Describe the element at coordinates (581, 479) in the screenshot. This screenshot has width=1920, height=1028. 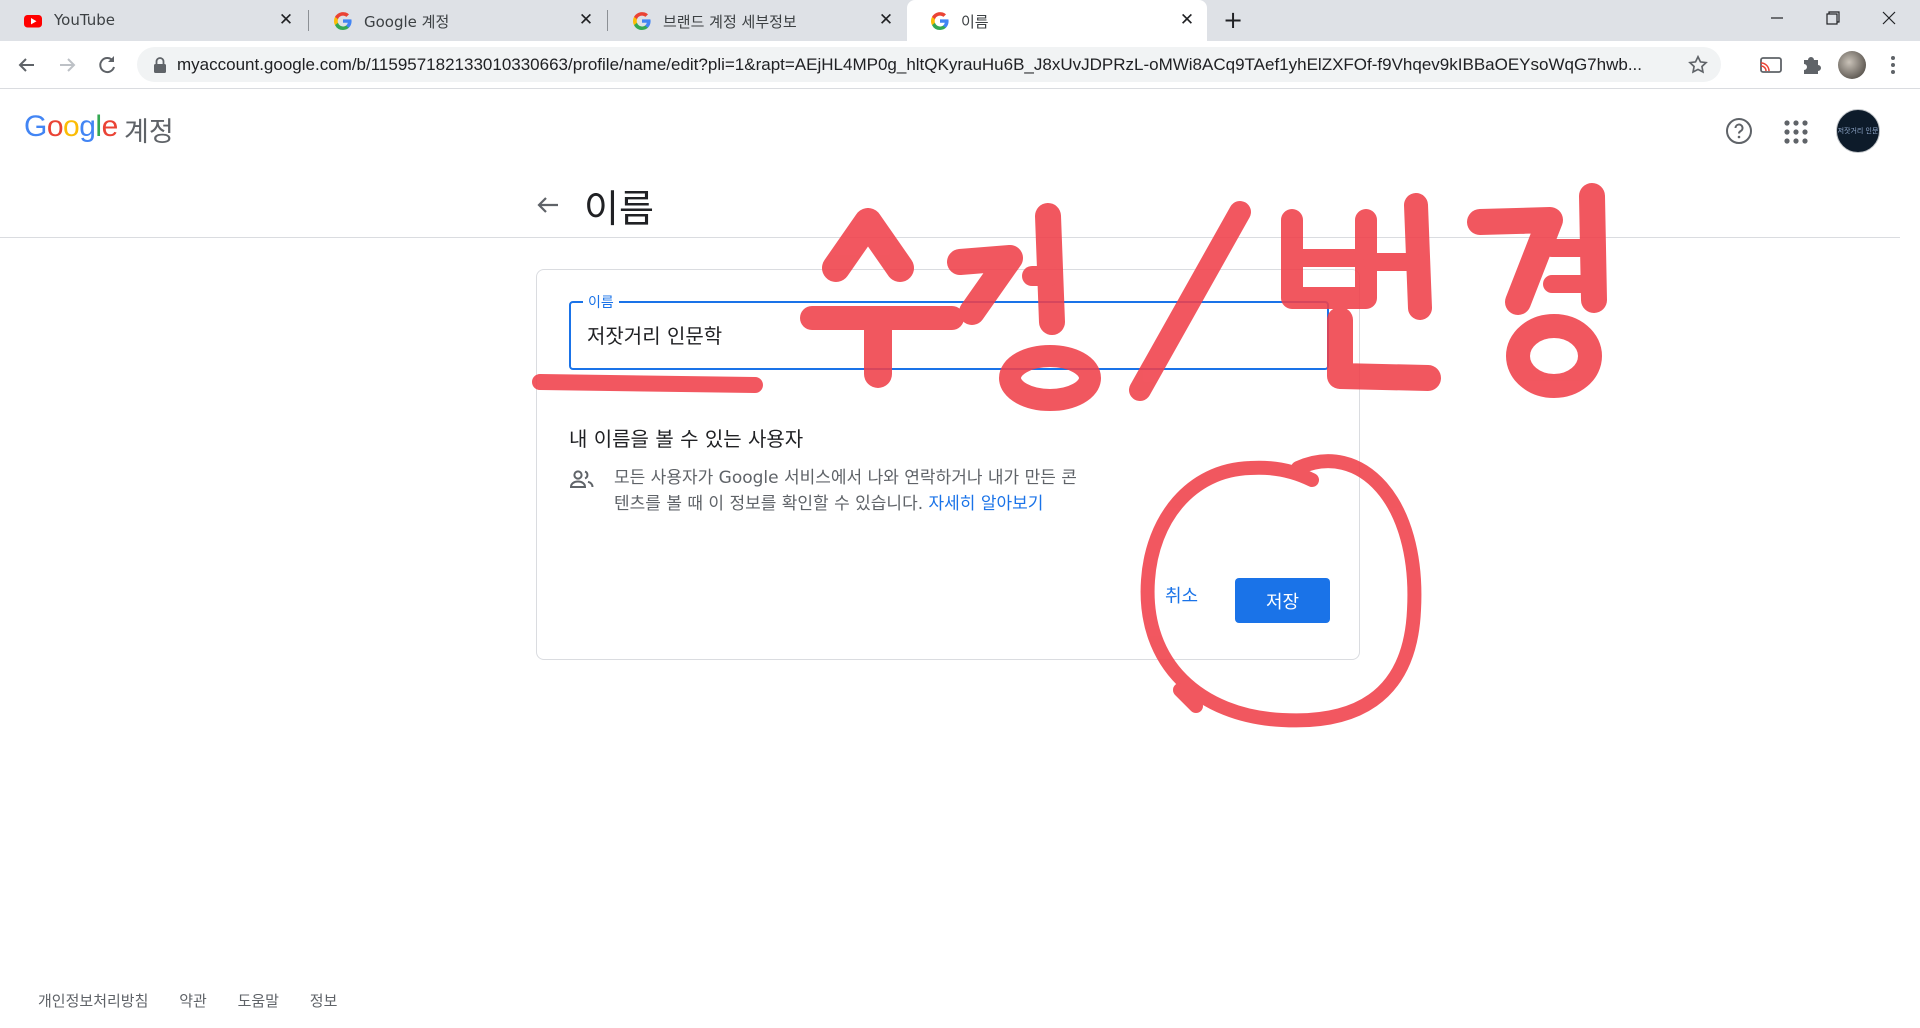
I see `people-icon` at that location.